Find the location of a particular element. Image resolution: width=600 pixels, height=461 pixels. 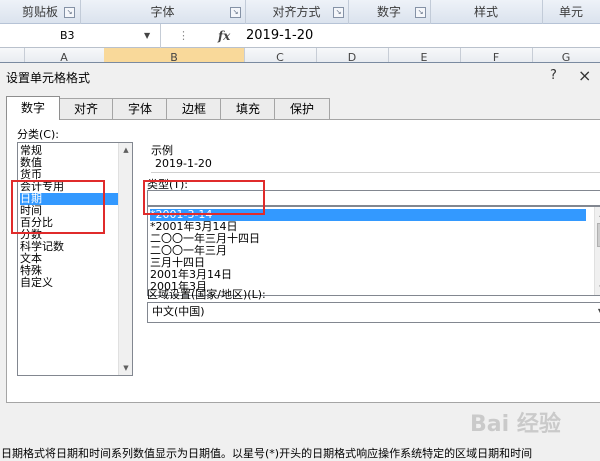

ribbon-group-label: 数字 is located at coordinates (388, 12).